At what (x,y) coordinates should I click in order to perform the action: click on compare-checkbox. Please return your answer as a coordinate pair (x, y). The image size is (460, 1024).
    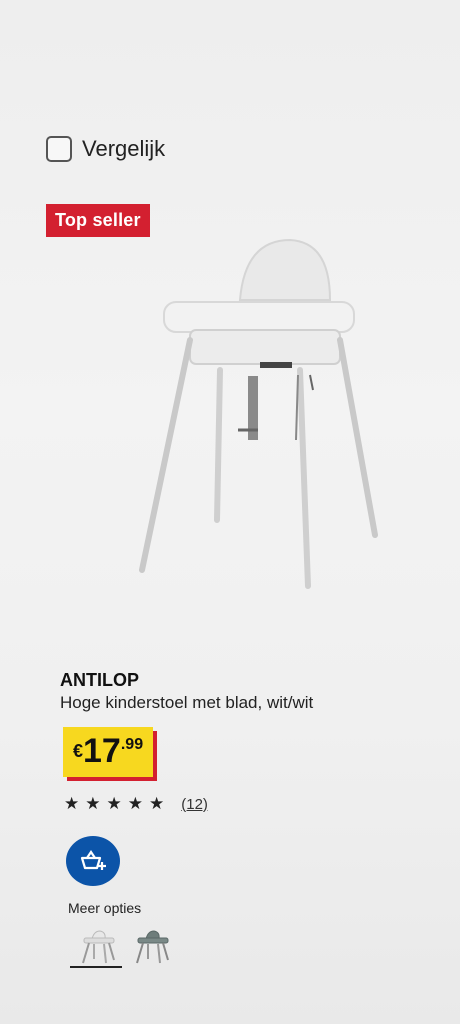
    Looking at the image, I should click on (59, 149).